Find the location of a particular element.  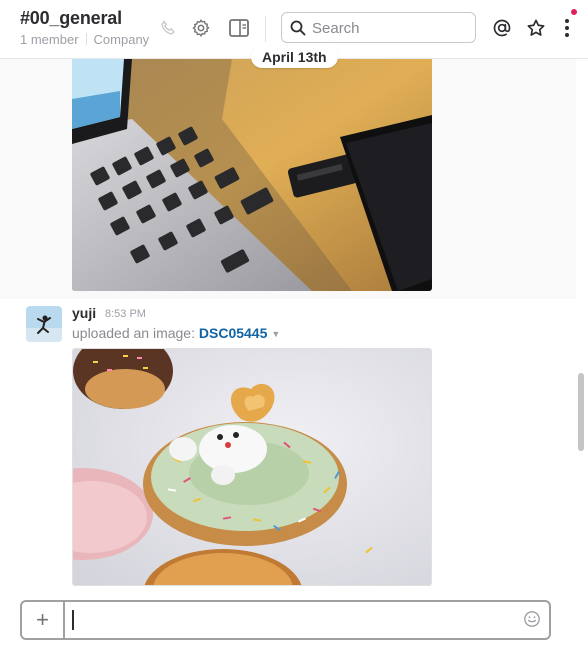

message-author: yuji is located at coordinates (84, 313).